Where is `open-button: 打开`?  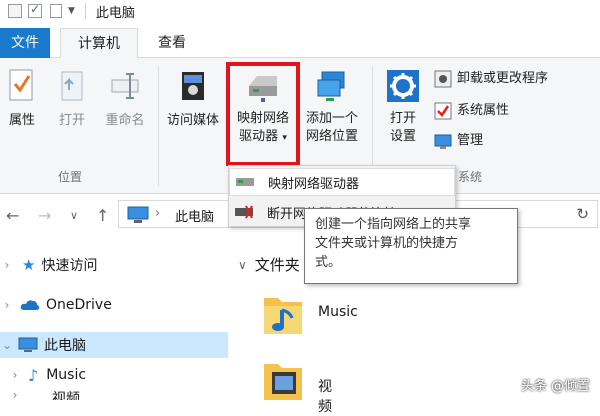
open-button: 打开 is located at coordinates (72, 99).